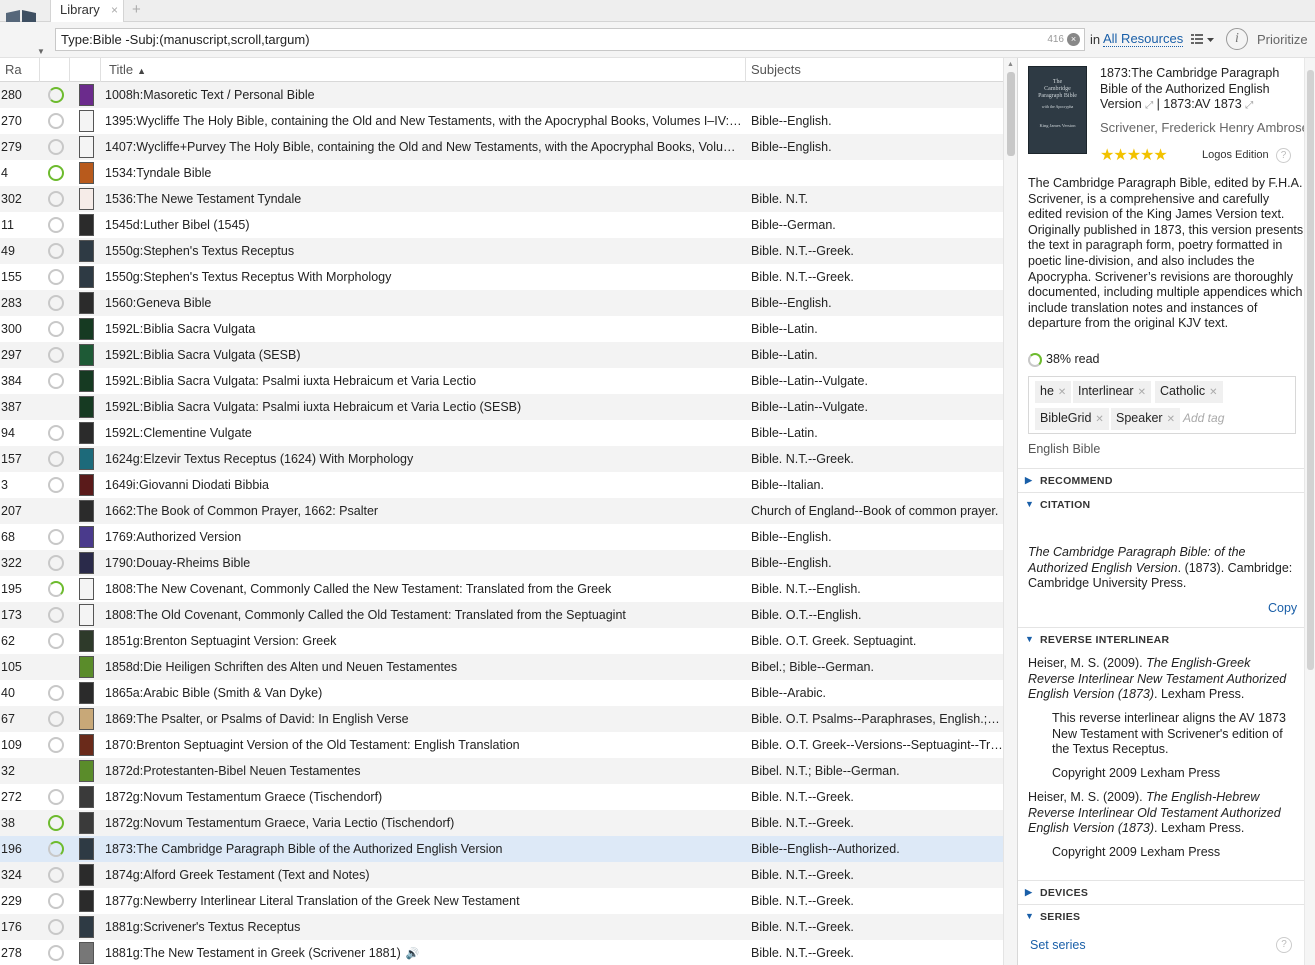 The image size is (1315, 965). What do you see at coordinates (1282, 608) in the screenshot?
I see `copy-citation-button: Copy` at bounding box center [1282, 608].